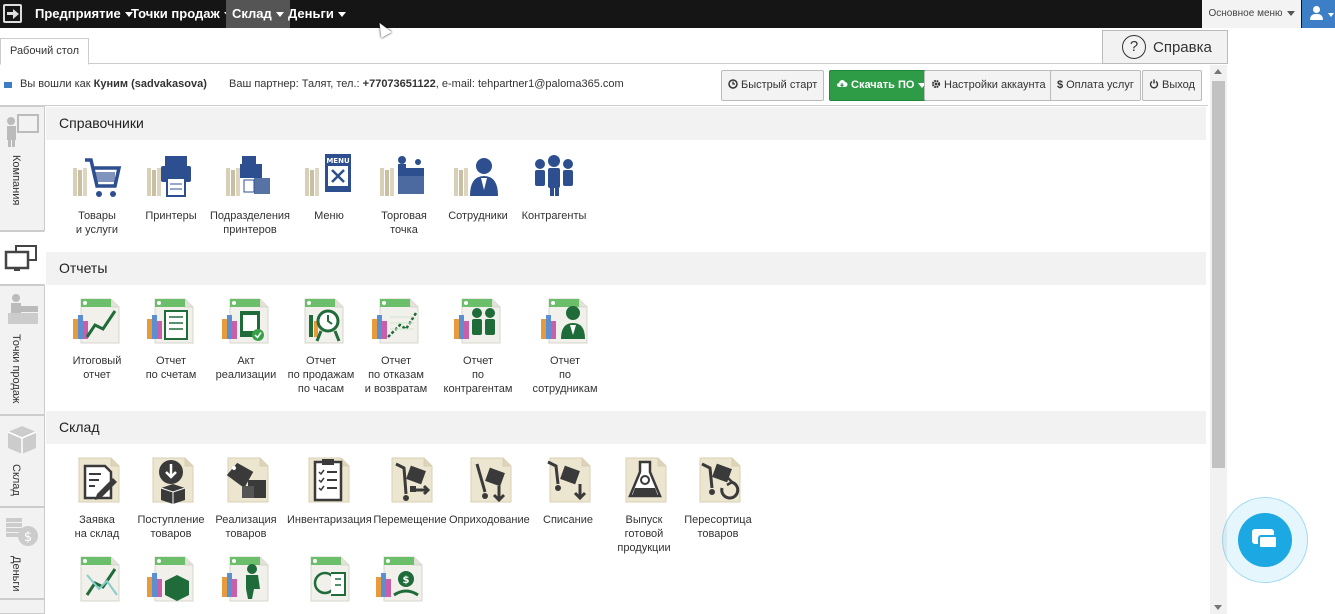 The image size is (1335, 614). What do you see at coordinates (44, 51) in the screenshot?
I see `tab-desktop: Рабочий стол` at bounding box center [44, 51].